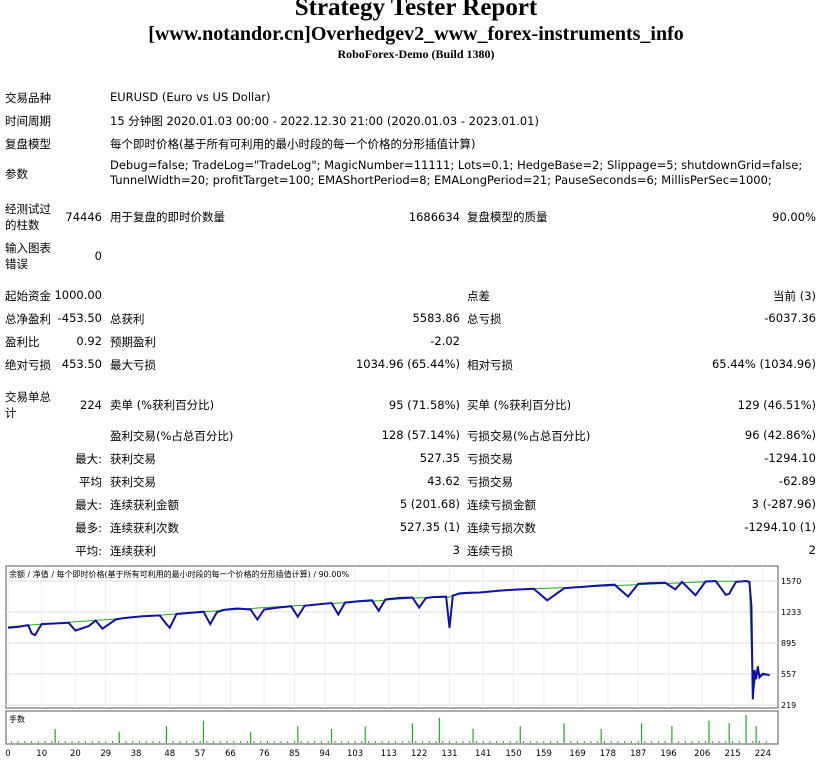 The width and height of the screenshot is (832, 761). What do you see at coordinates (794, 217) in the screenshot?
I see `quality-value: 90.00%` at bounding box center [794, 217].